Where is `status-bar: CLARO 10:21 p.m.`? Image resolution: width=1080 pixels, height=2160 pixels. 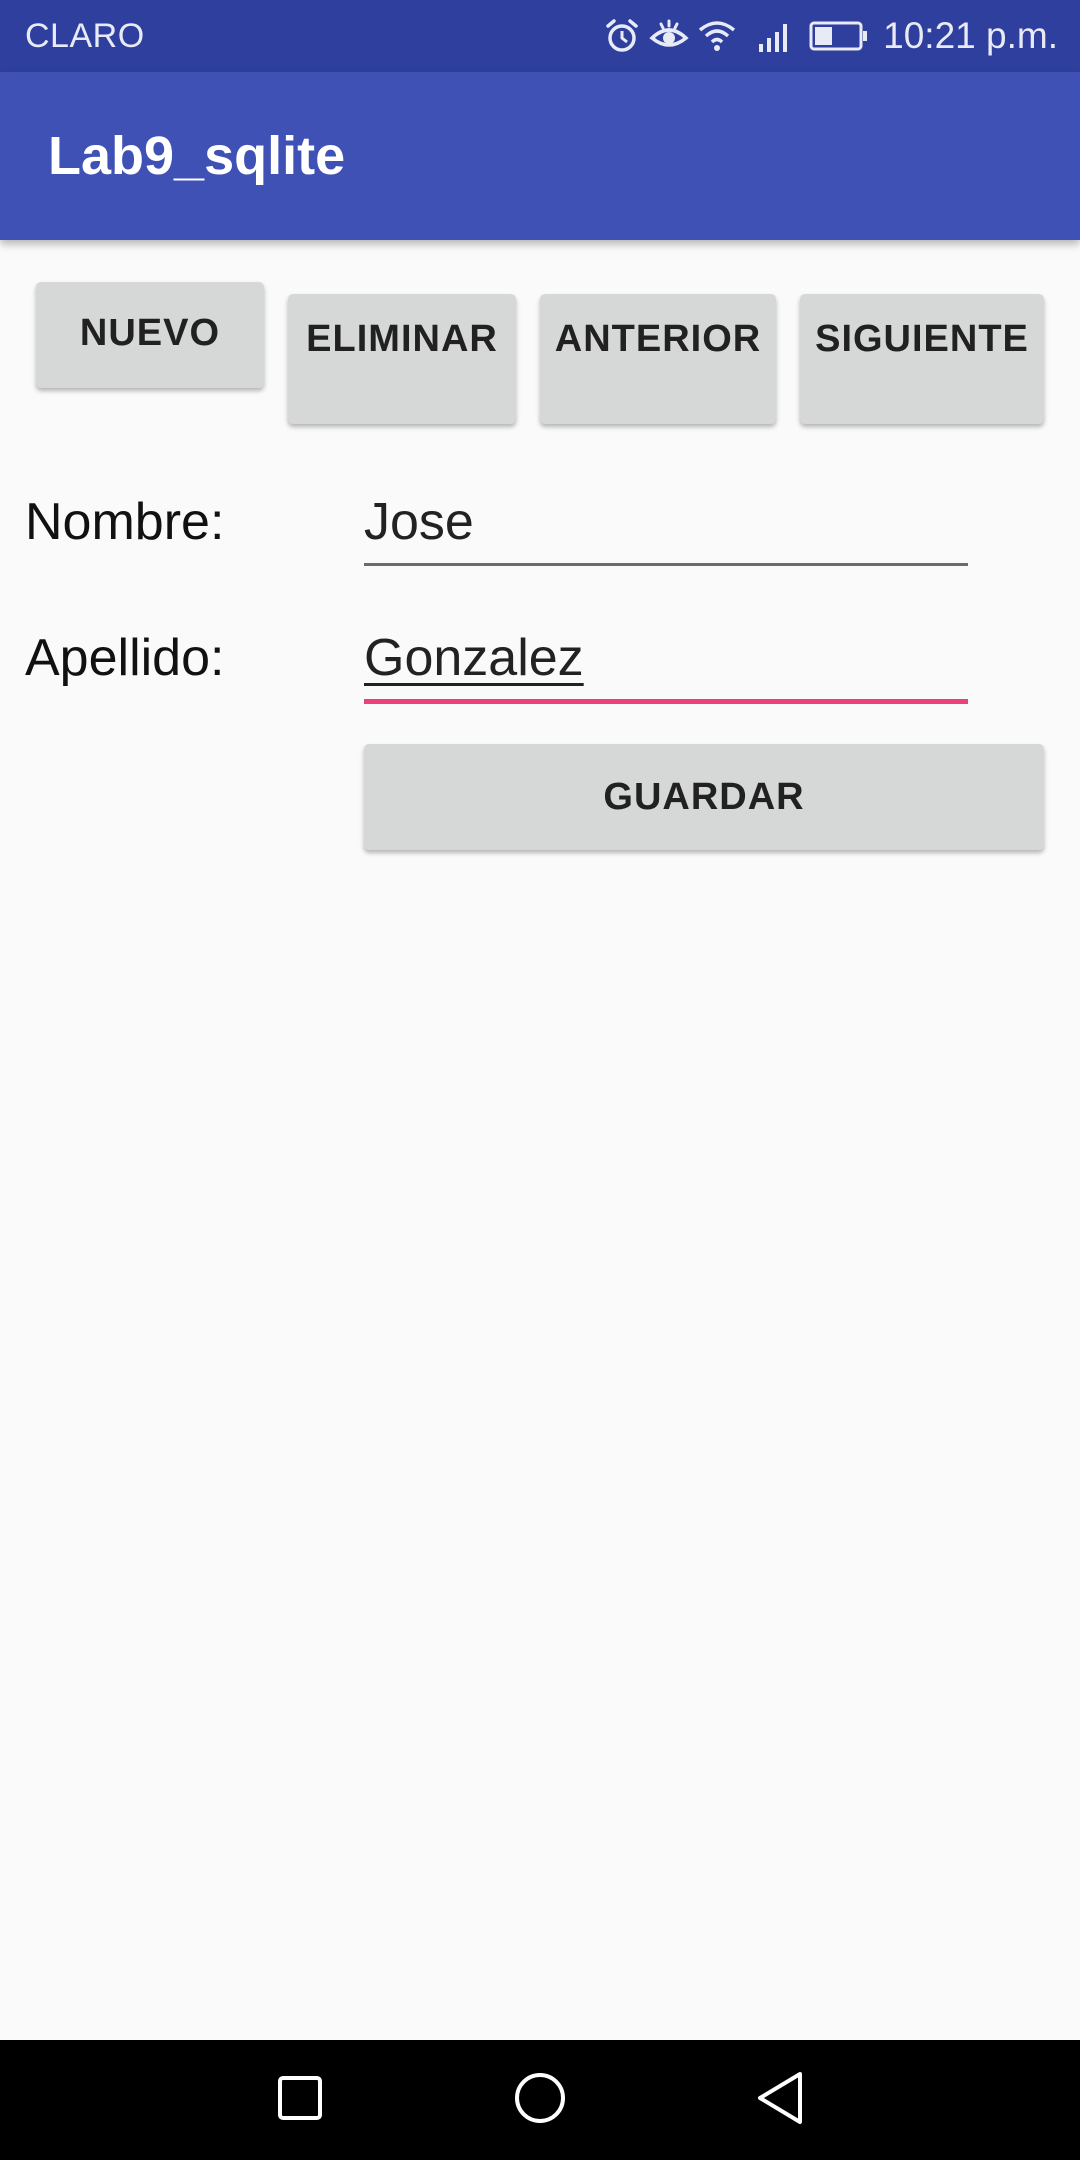
status-bar: CLARO 10:21 p.m. is located at coordinates (540, 36).